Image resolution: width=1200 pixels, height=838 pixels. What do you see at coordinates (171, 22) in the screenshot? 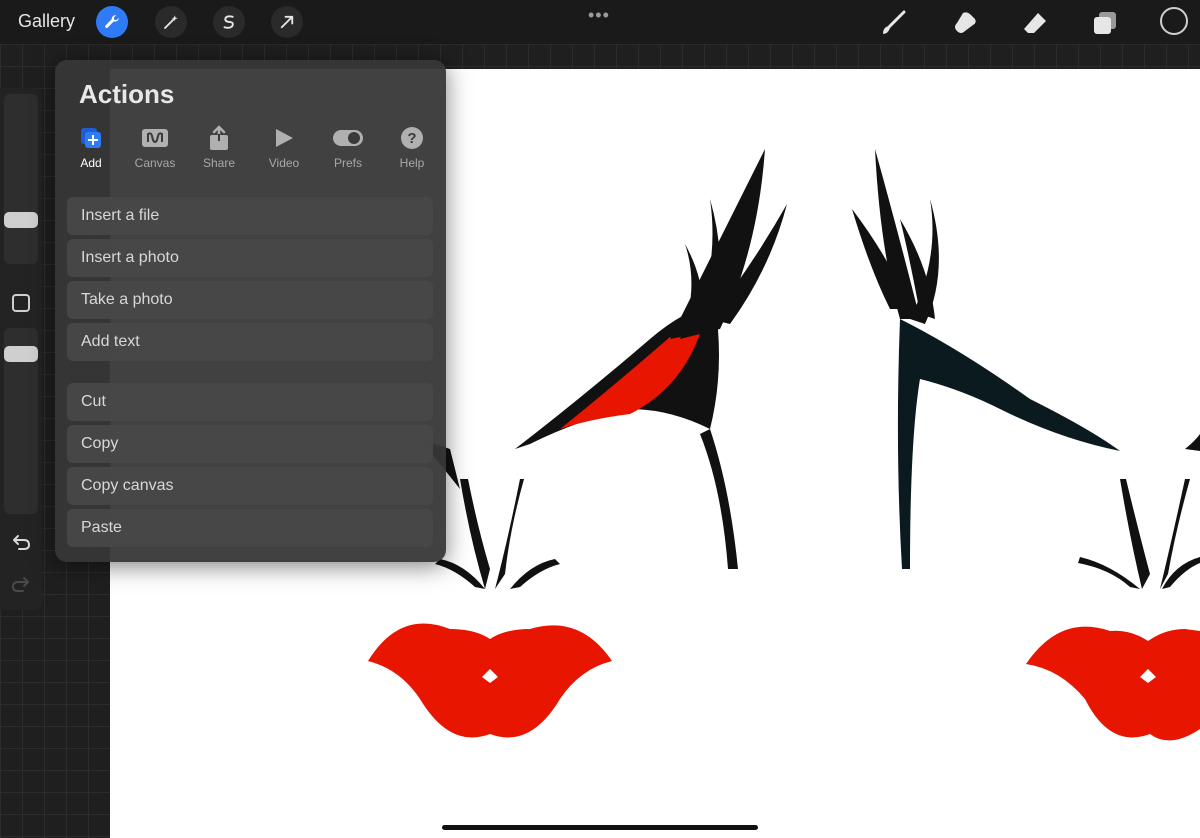
I see `magic-wand-icon` at bounding box center [171, 22].